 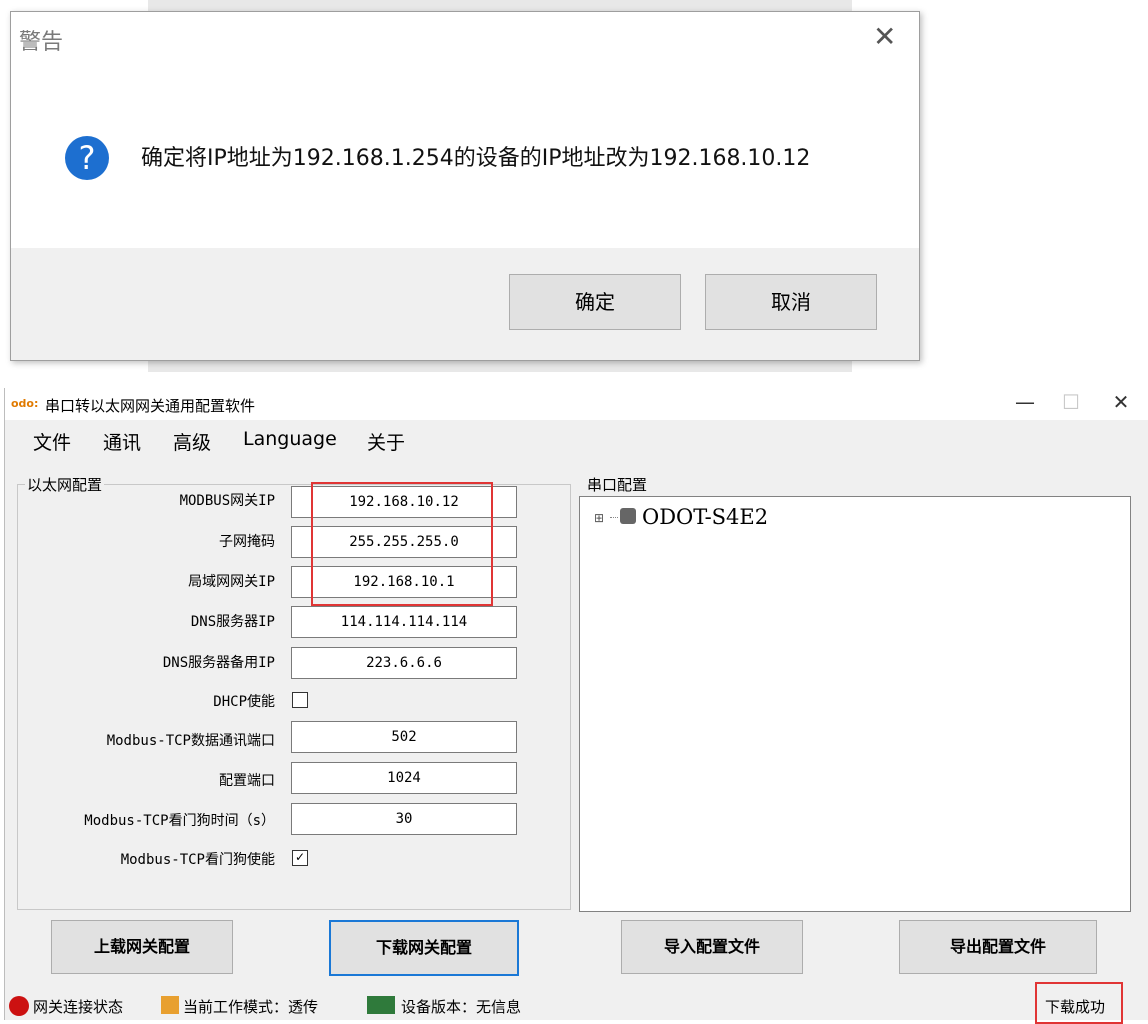 I want to click on field-label: DNS服务器IP, so click(x=232, y=622).